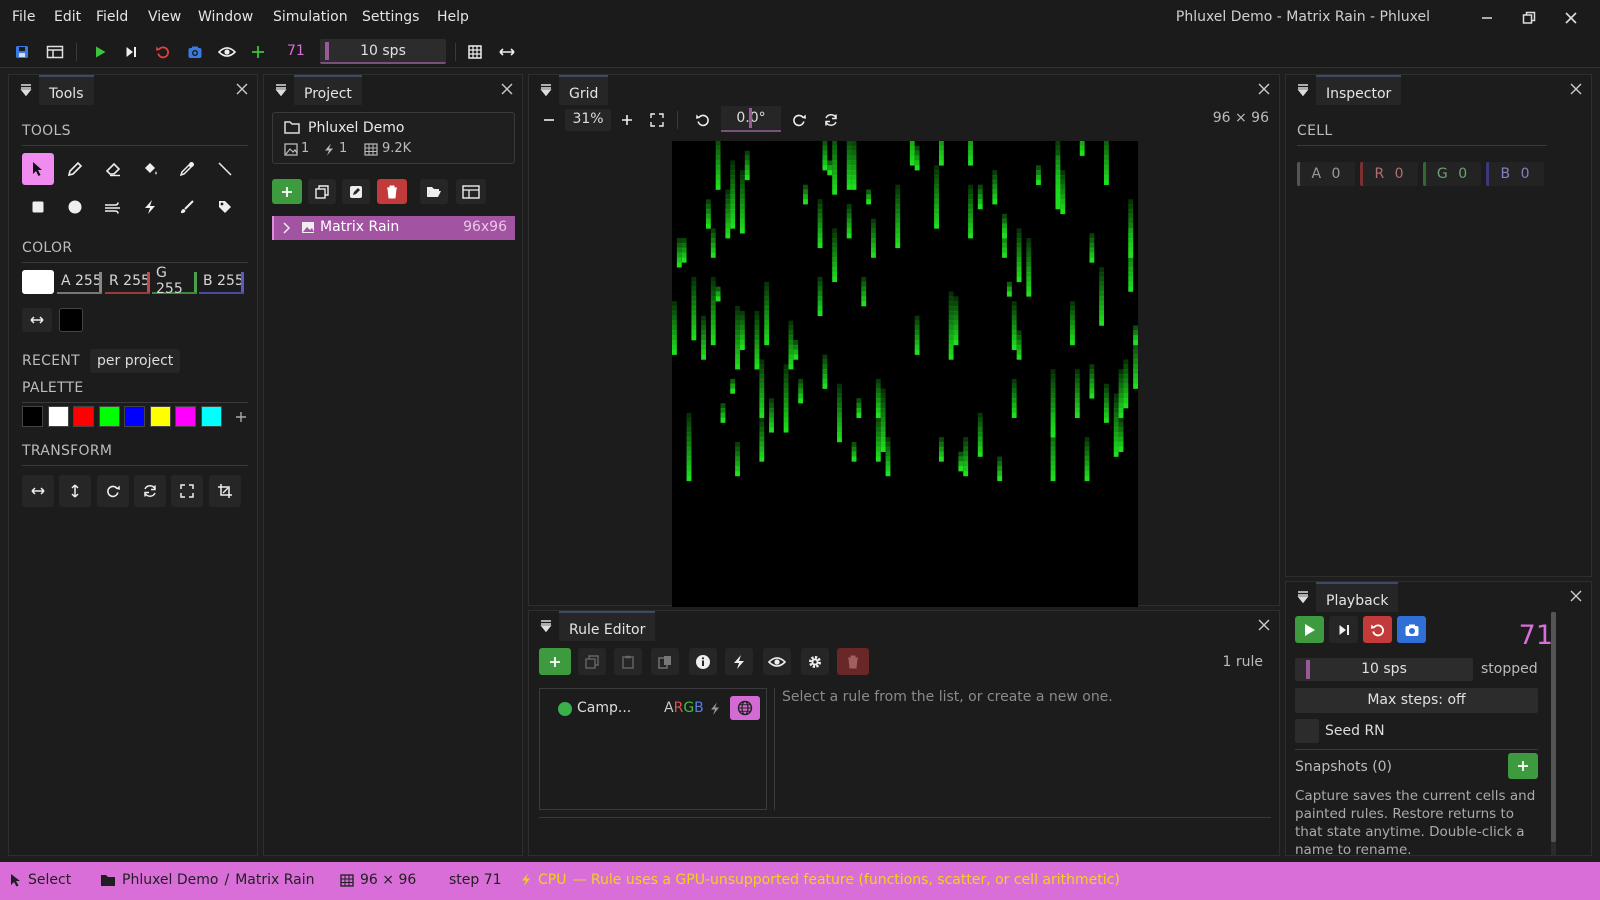  I want to click on zoom-out-button, so click(549, 120).